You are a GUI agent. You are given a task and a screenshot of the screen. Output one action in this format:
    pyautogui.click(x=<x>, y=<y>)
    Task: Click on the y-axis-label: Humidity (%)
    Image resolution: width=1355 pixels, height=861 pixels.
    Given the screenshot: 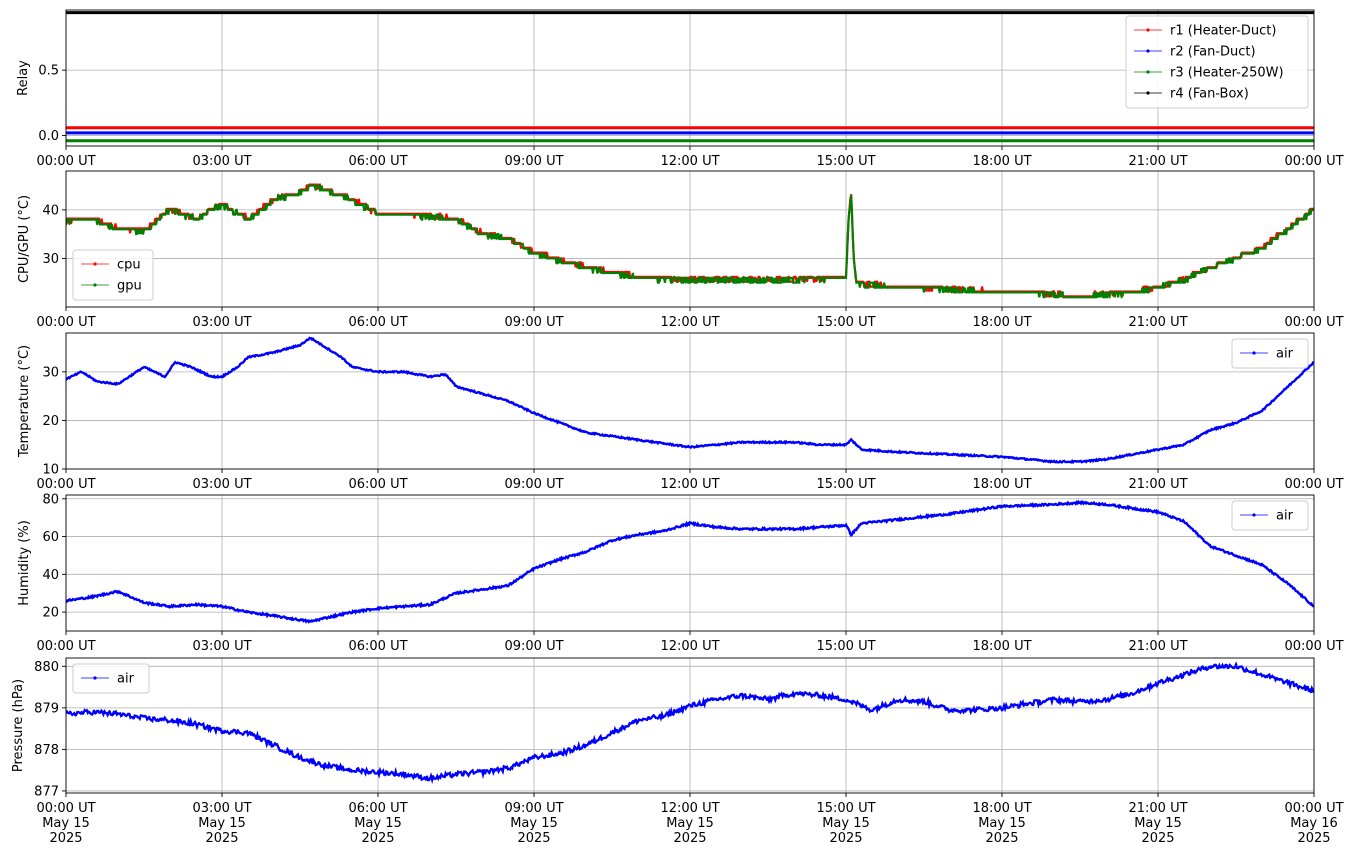 What is the action you would take?
    pyautogui.click(x=24, y=563)
    